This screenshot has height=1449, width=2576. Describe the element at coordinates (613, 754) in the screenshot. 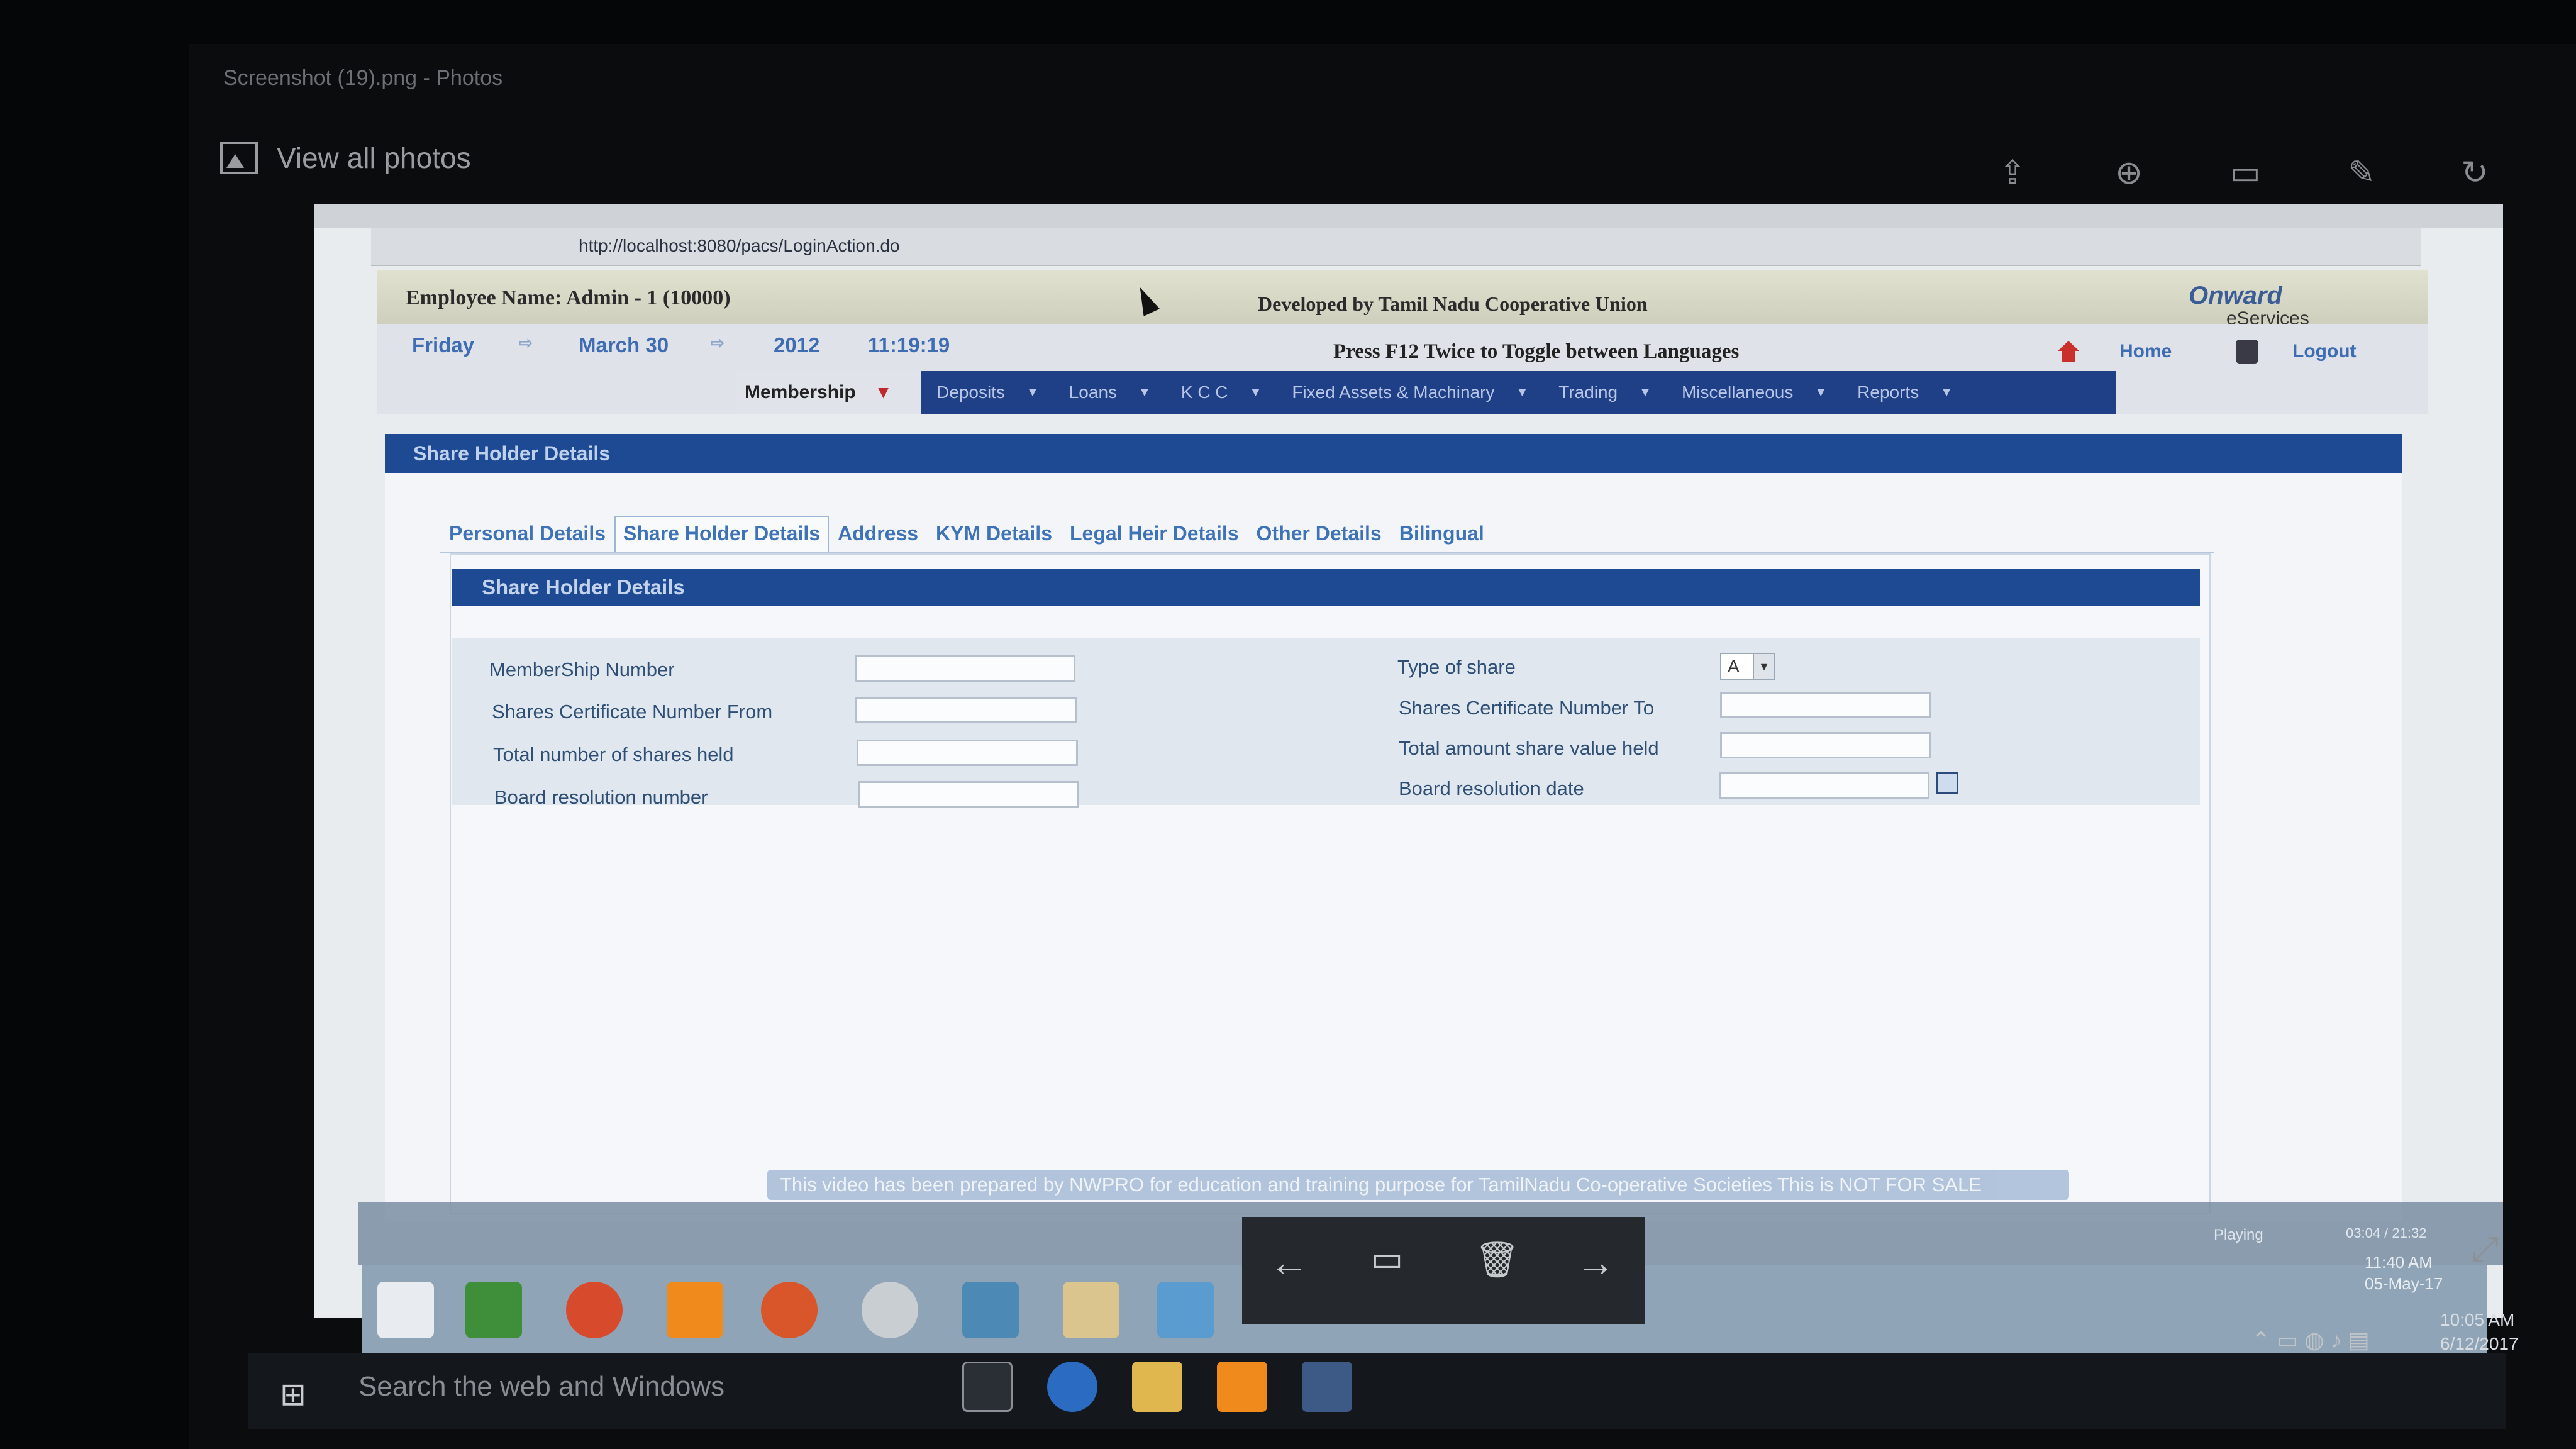

I see `total-shares-label: Total number of shares held` at that location.